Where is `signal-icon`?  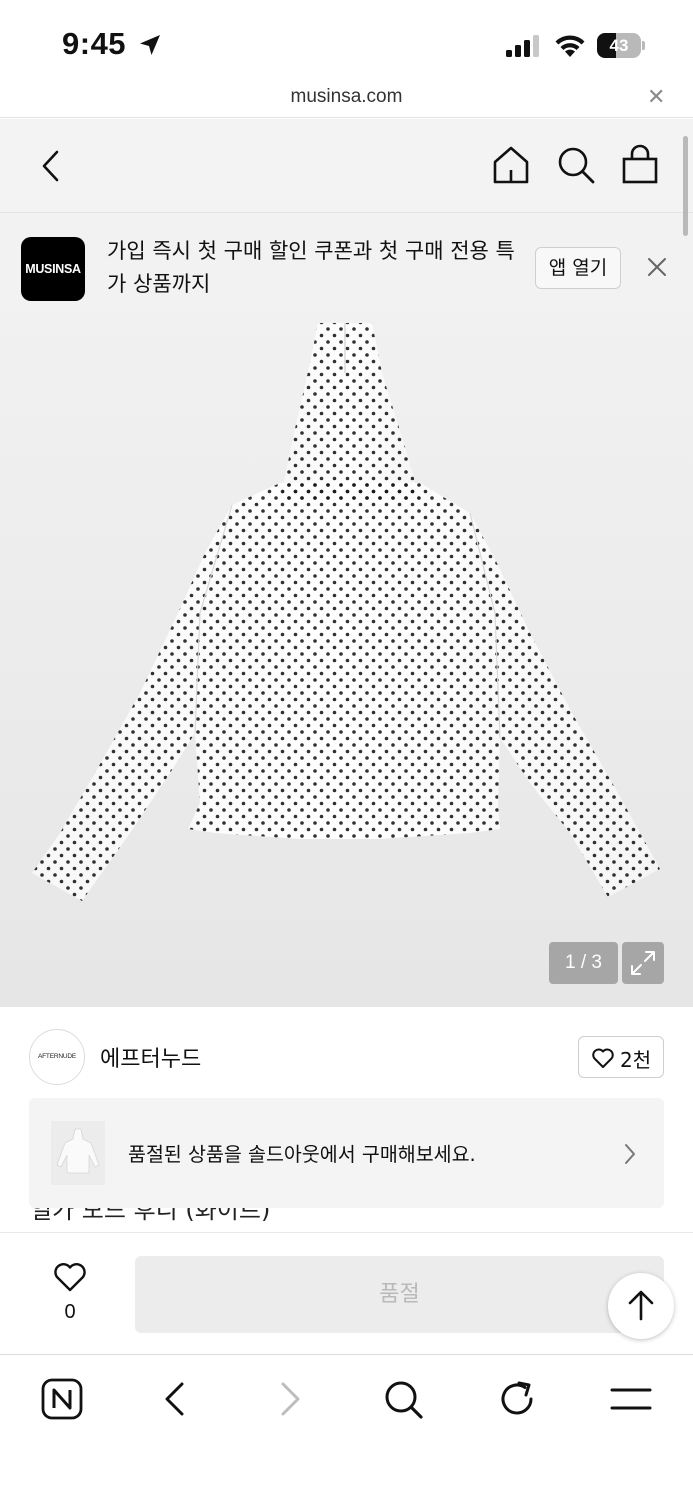
signal-icon is located at coordinates (522, 46).